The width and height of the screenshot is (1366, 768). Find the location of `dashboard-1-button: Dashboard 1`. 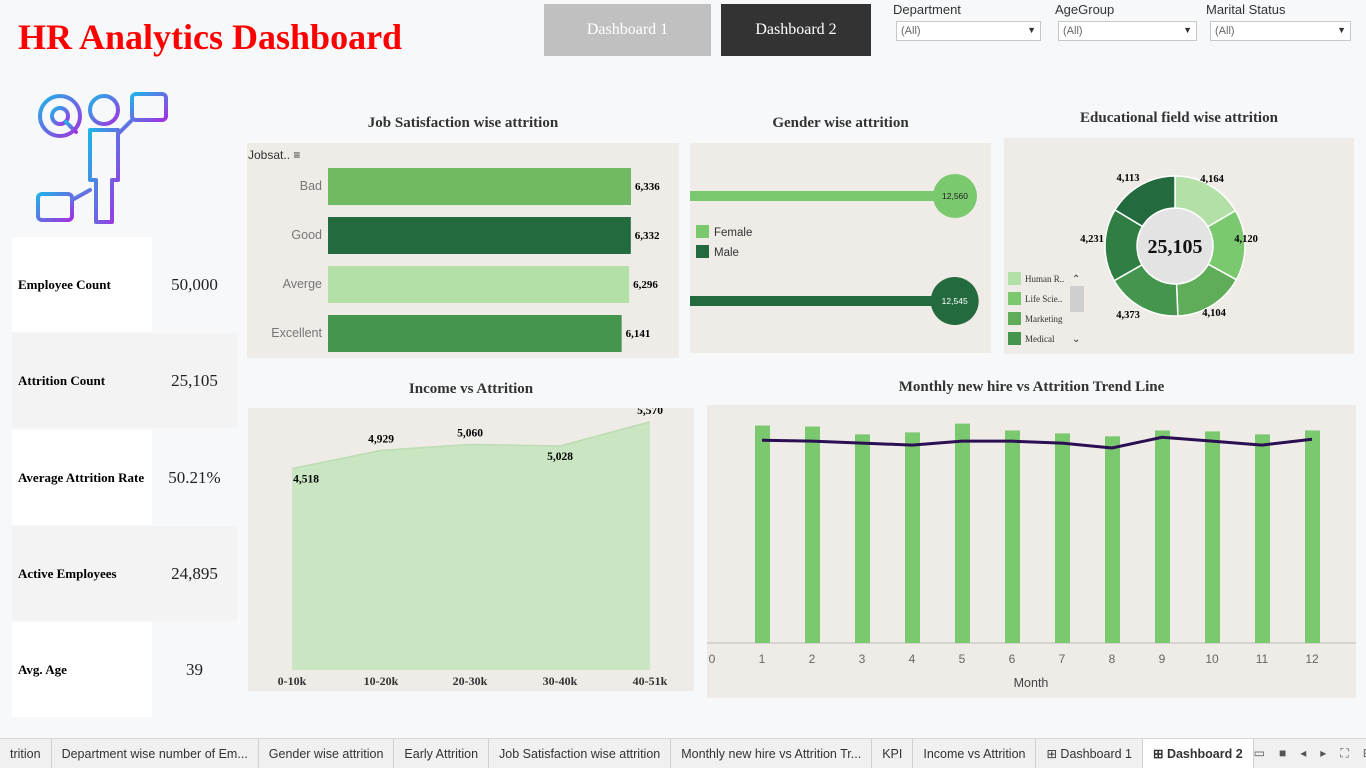

dashboard-1-button: Dashboard 1 is located at coordinates (627, 30).